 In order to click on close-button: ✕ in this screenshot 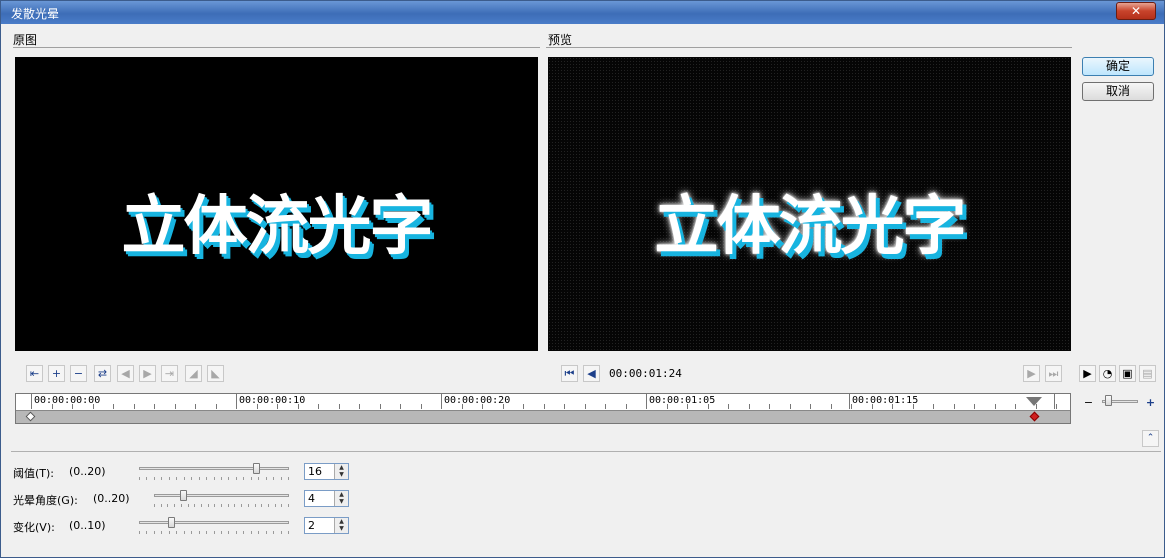, I will do `click(1136, 11)`.